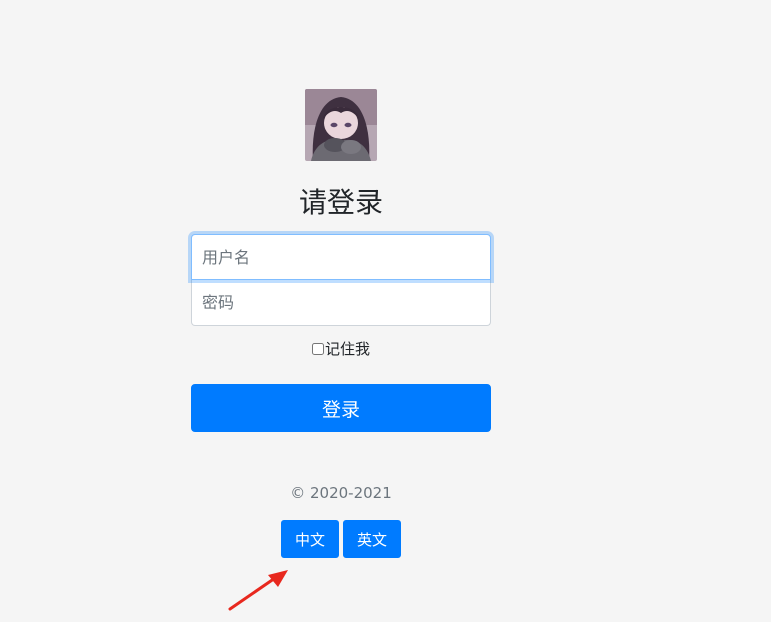 This screenshot has width=771, height=622. I want to click on avatar, so click(341, 125).